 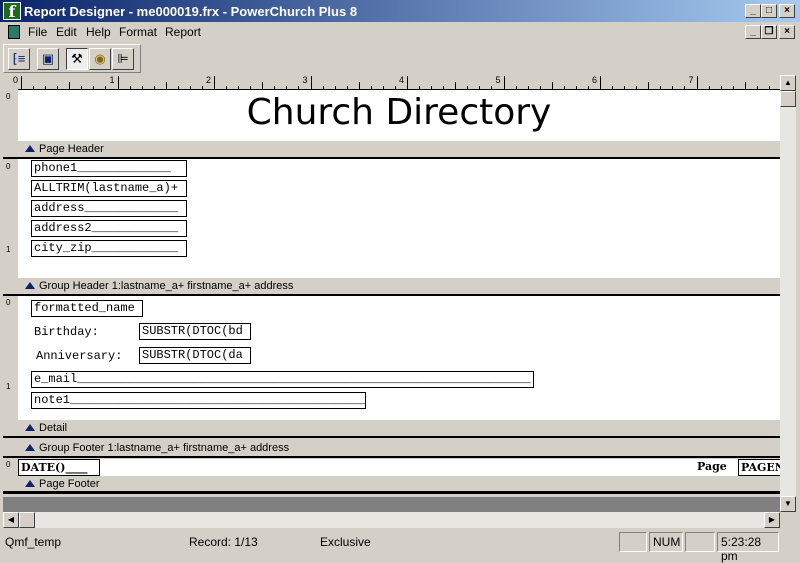 What do you see at coordinates (53, 428) in the screenshot?
I see `band-label: Detail` at bounding box center [53, 428].